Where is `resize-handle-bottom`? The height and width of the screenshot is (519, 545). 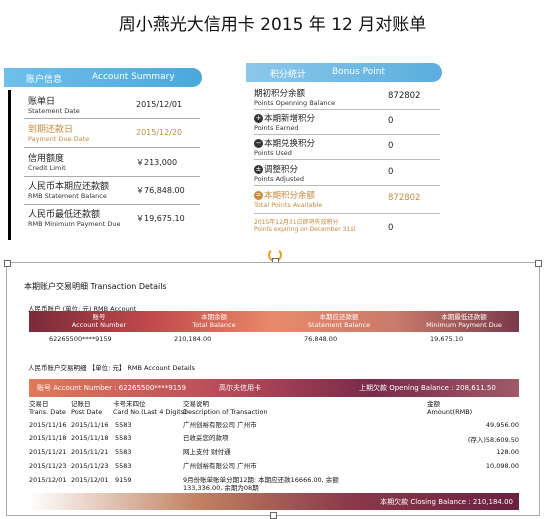 resize-handle-bottom is located at coordinates (273, 515).